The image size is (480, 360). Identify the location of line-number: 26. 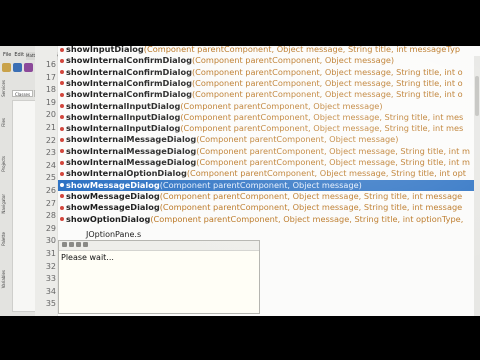
(50, 190).